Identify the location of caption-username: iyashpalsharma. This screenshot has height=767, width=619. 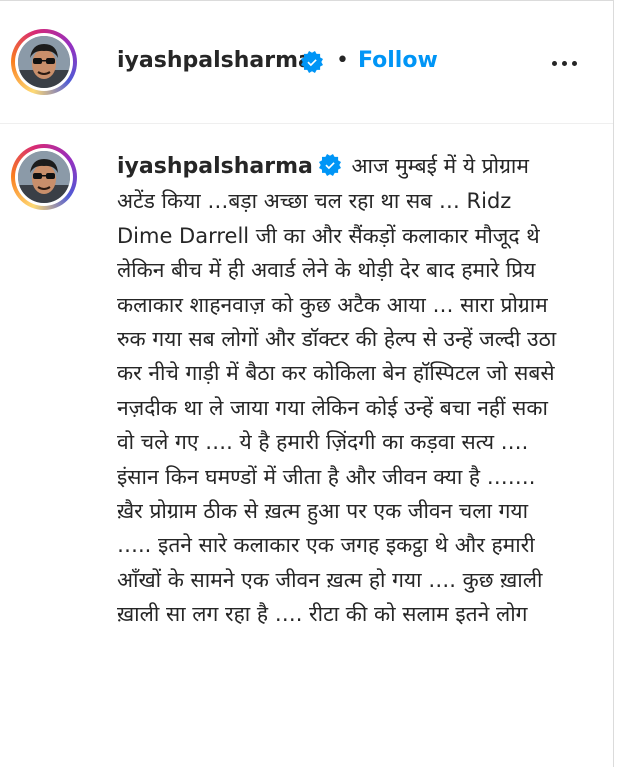
(215, 166).